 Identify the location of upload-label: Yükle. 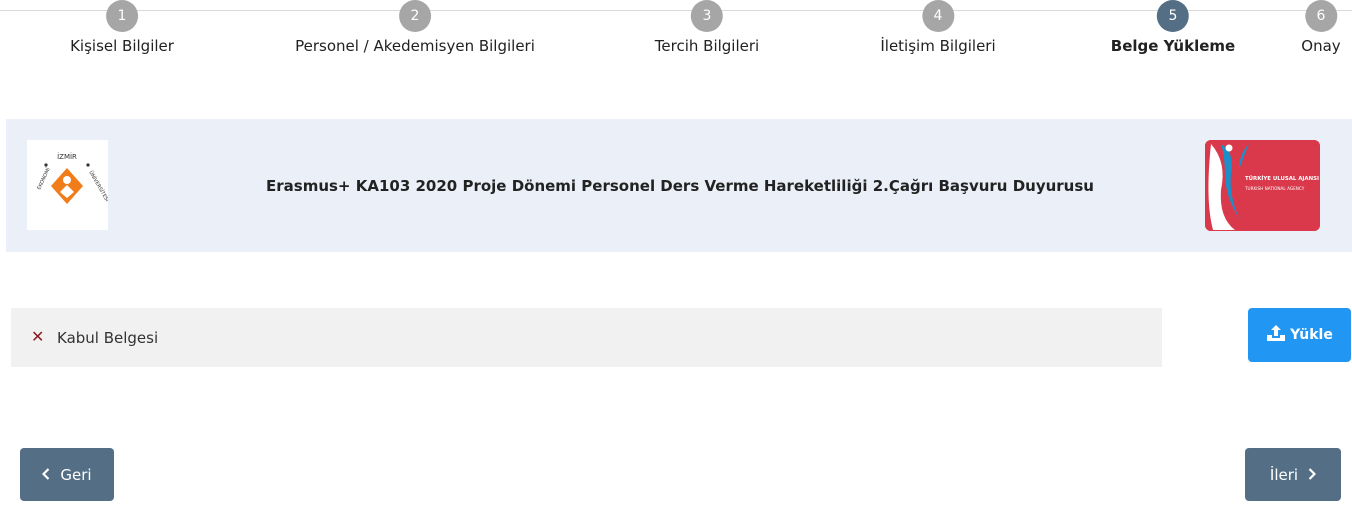
(1311, 335).